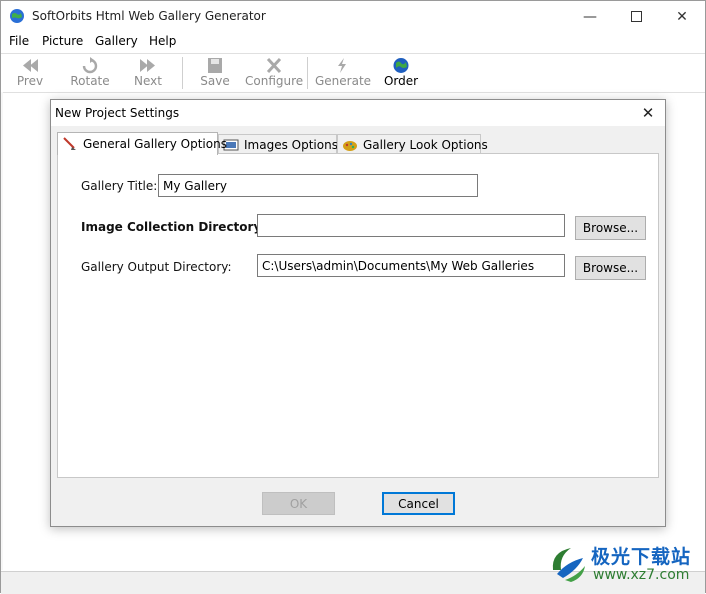 Image resolution: width=706 pixels, height=594 pixels. What do you see at coordinates (17, 16) in the screenshot?
I see `app-globe-icon` at bounding box center [17, 16].